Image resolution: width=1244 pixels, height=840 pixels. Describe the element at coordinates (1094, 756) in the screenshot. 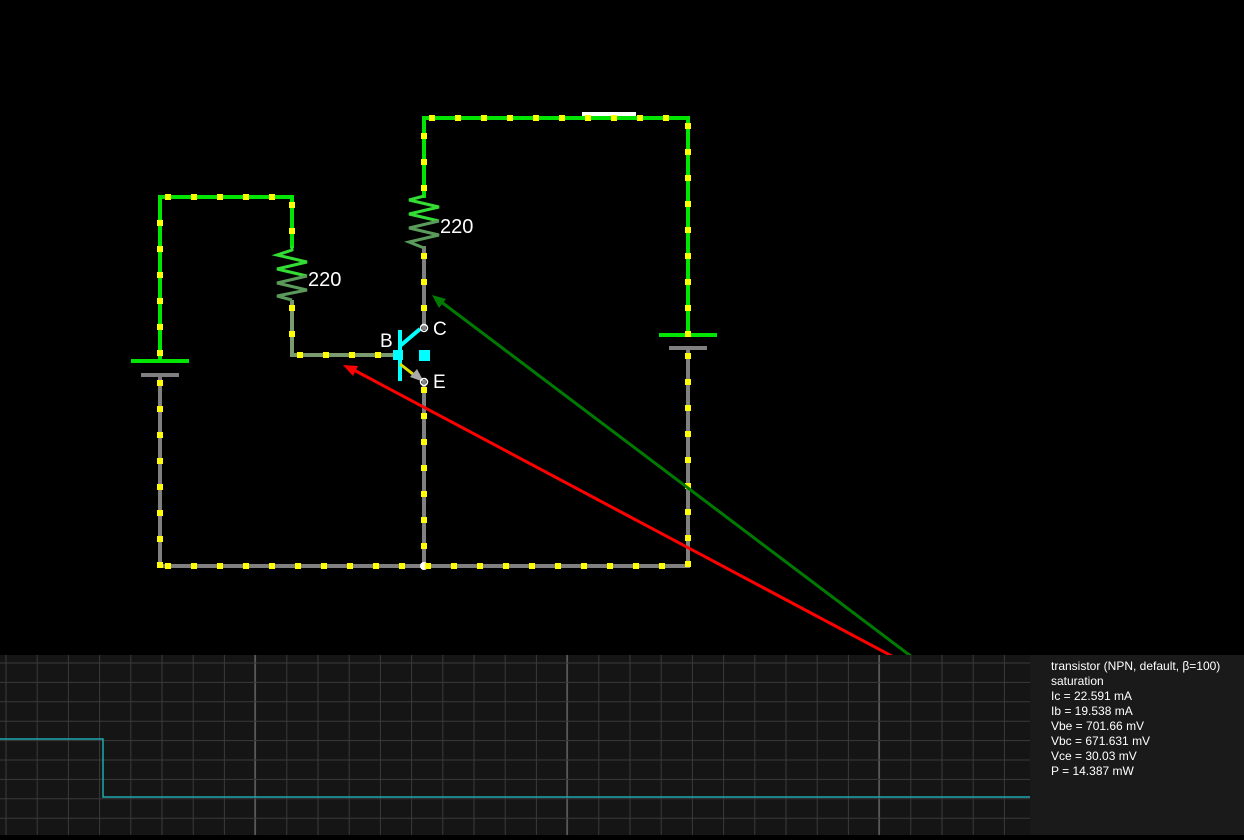

I see `info-line-vce: Vce = 30.03 mV` at that location.